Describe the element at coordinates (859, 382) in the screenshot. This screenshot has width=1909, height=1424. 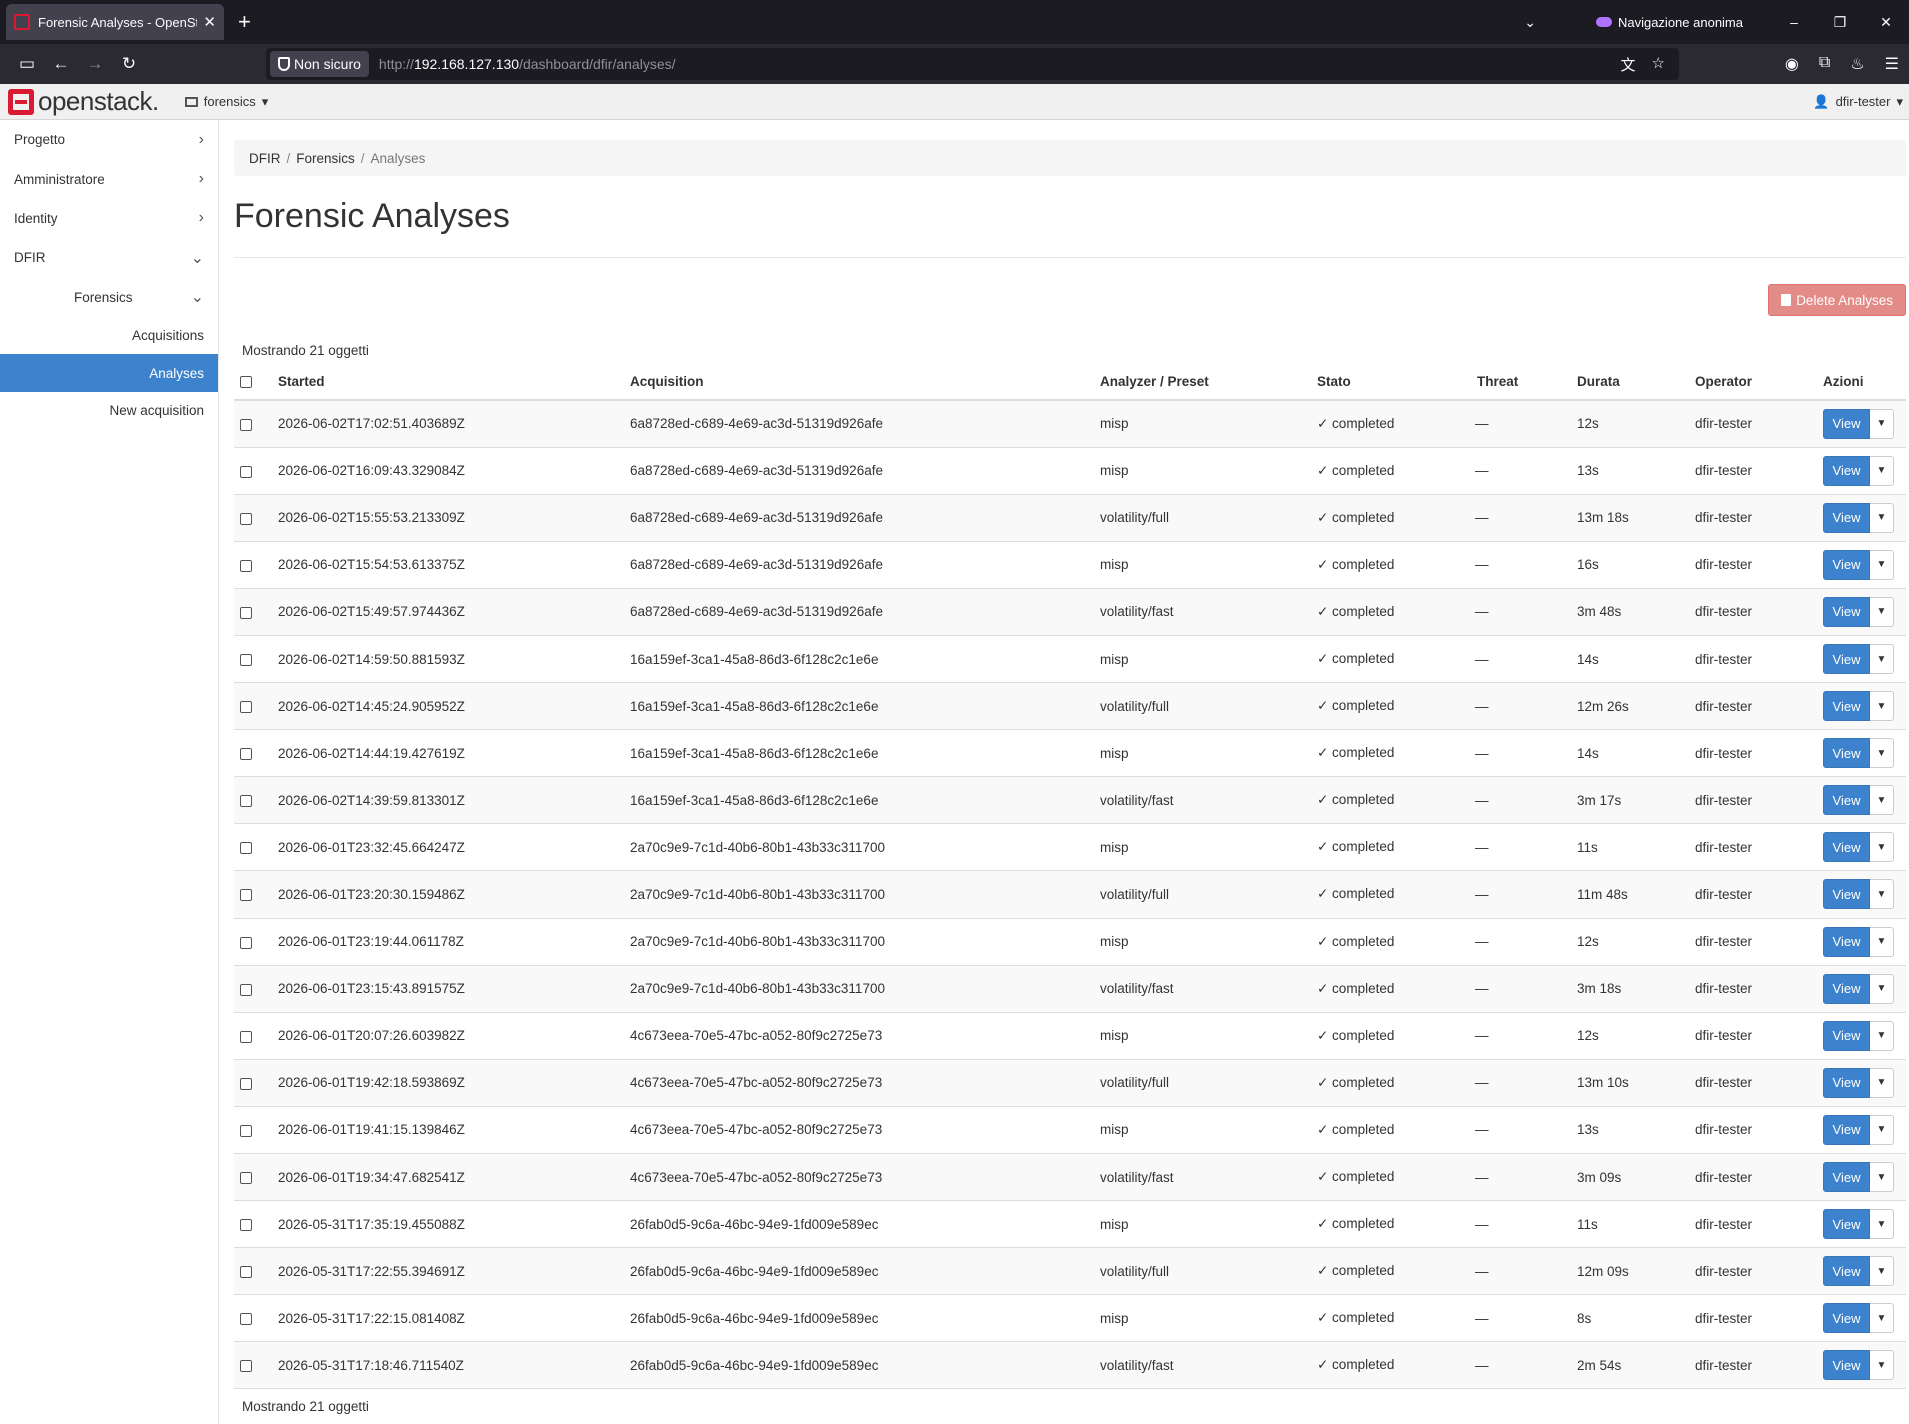
I see `col-acquisition: Acquisition` at that location.